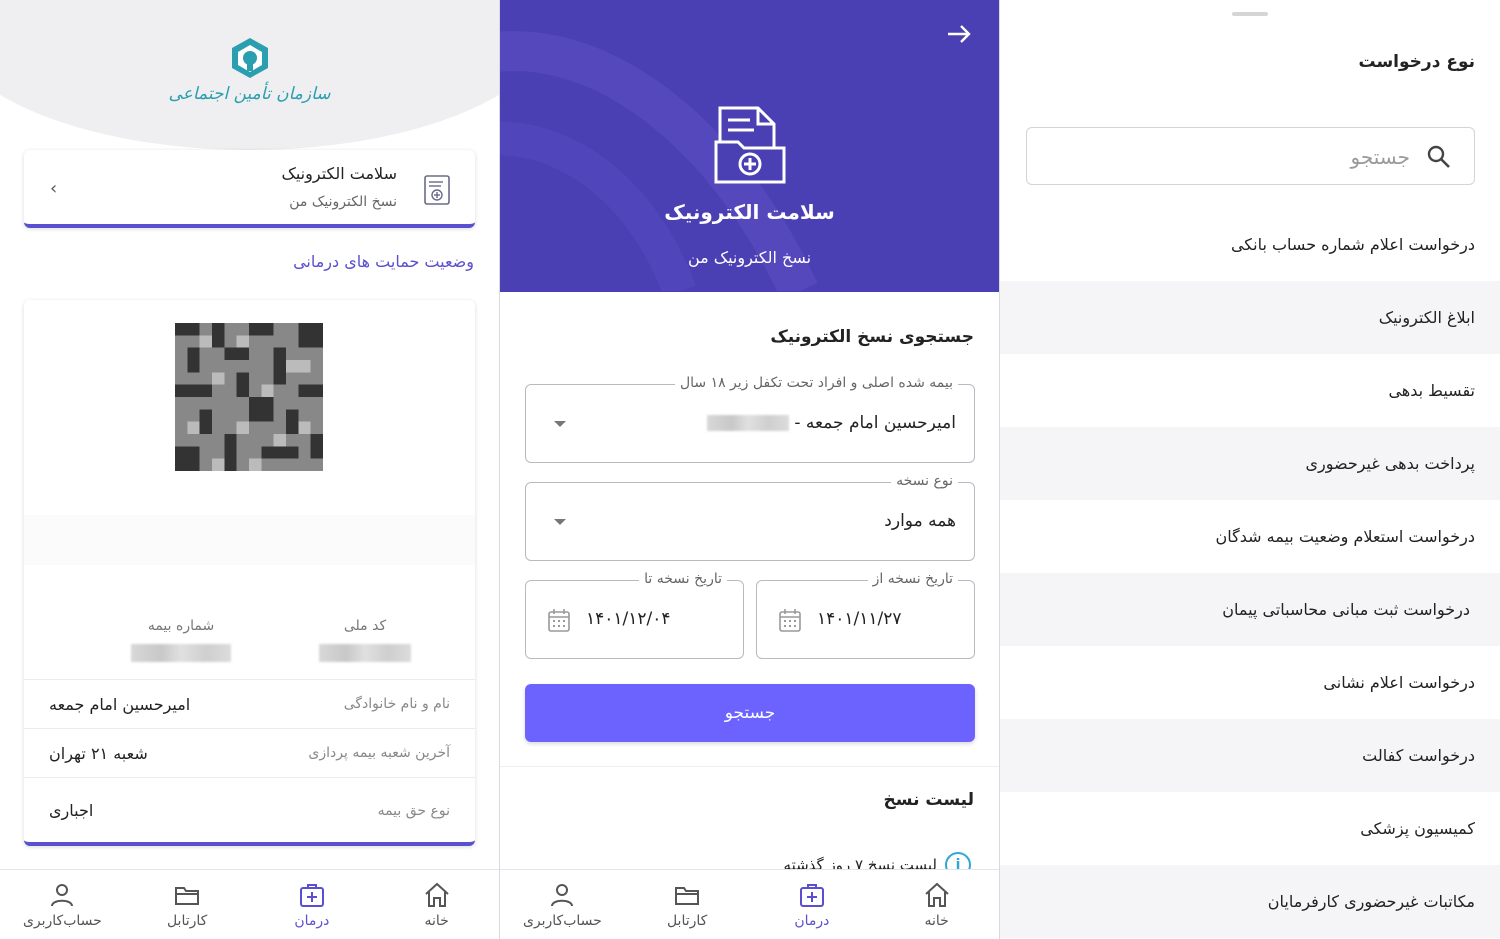 The width and height of the screenshot is (1500, 939). I want to click on row-label: آخرین شعبه بیمه پردازی, so click(379, 753).